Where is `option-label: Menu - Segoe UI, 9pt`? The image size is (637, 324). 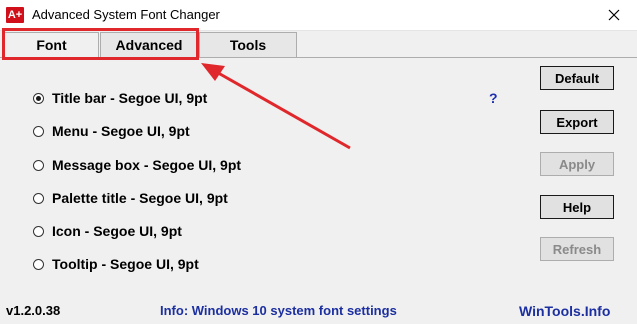 option-label: Menu - Segoe UI, 9pt is located at coordinates (121, 131).